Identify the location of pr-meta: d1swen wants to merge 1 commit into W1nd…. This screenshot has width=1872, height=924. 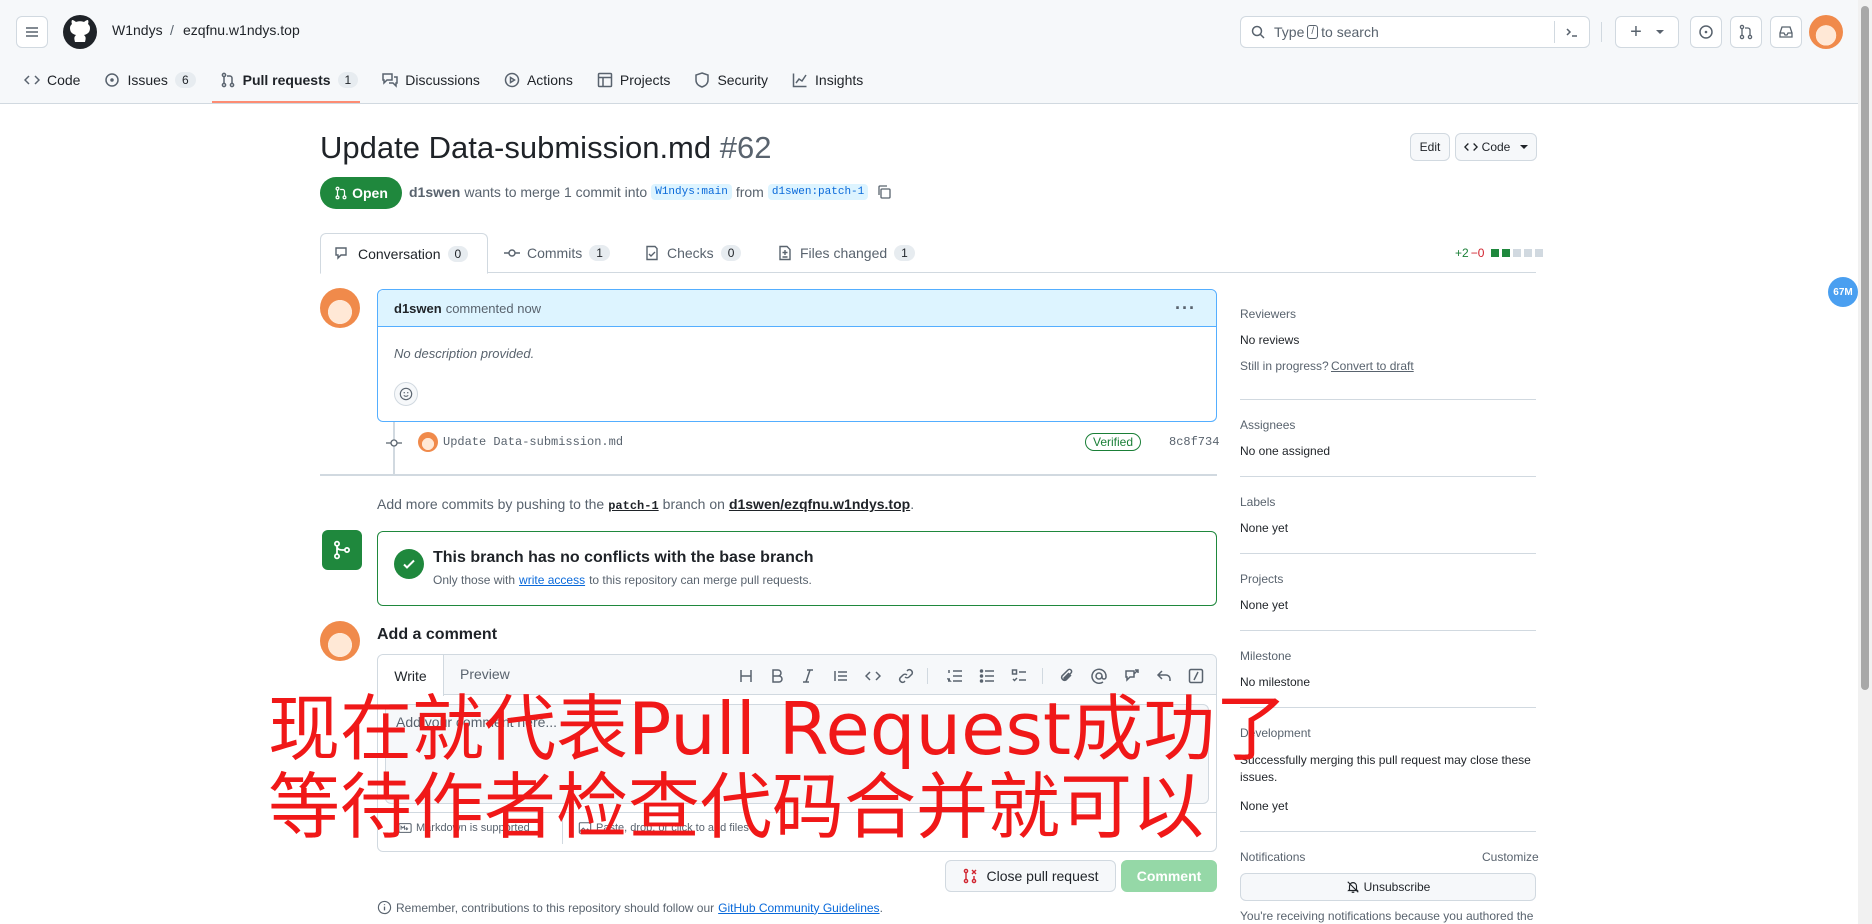
(650, 192).